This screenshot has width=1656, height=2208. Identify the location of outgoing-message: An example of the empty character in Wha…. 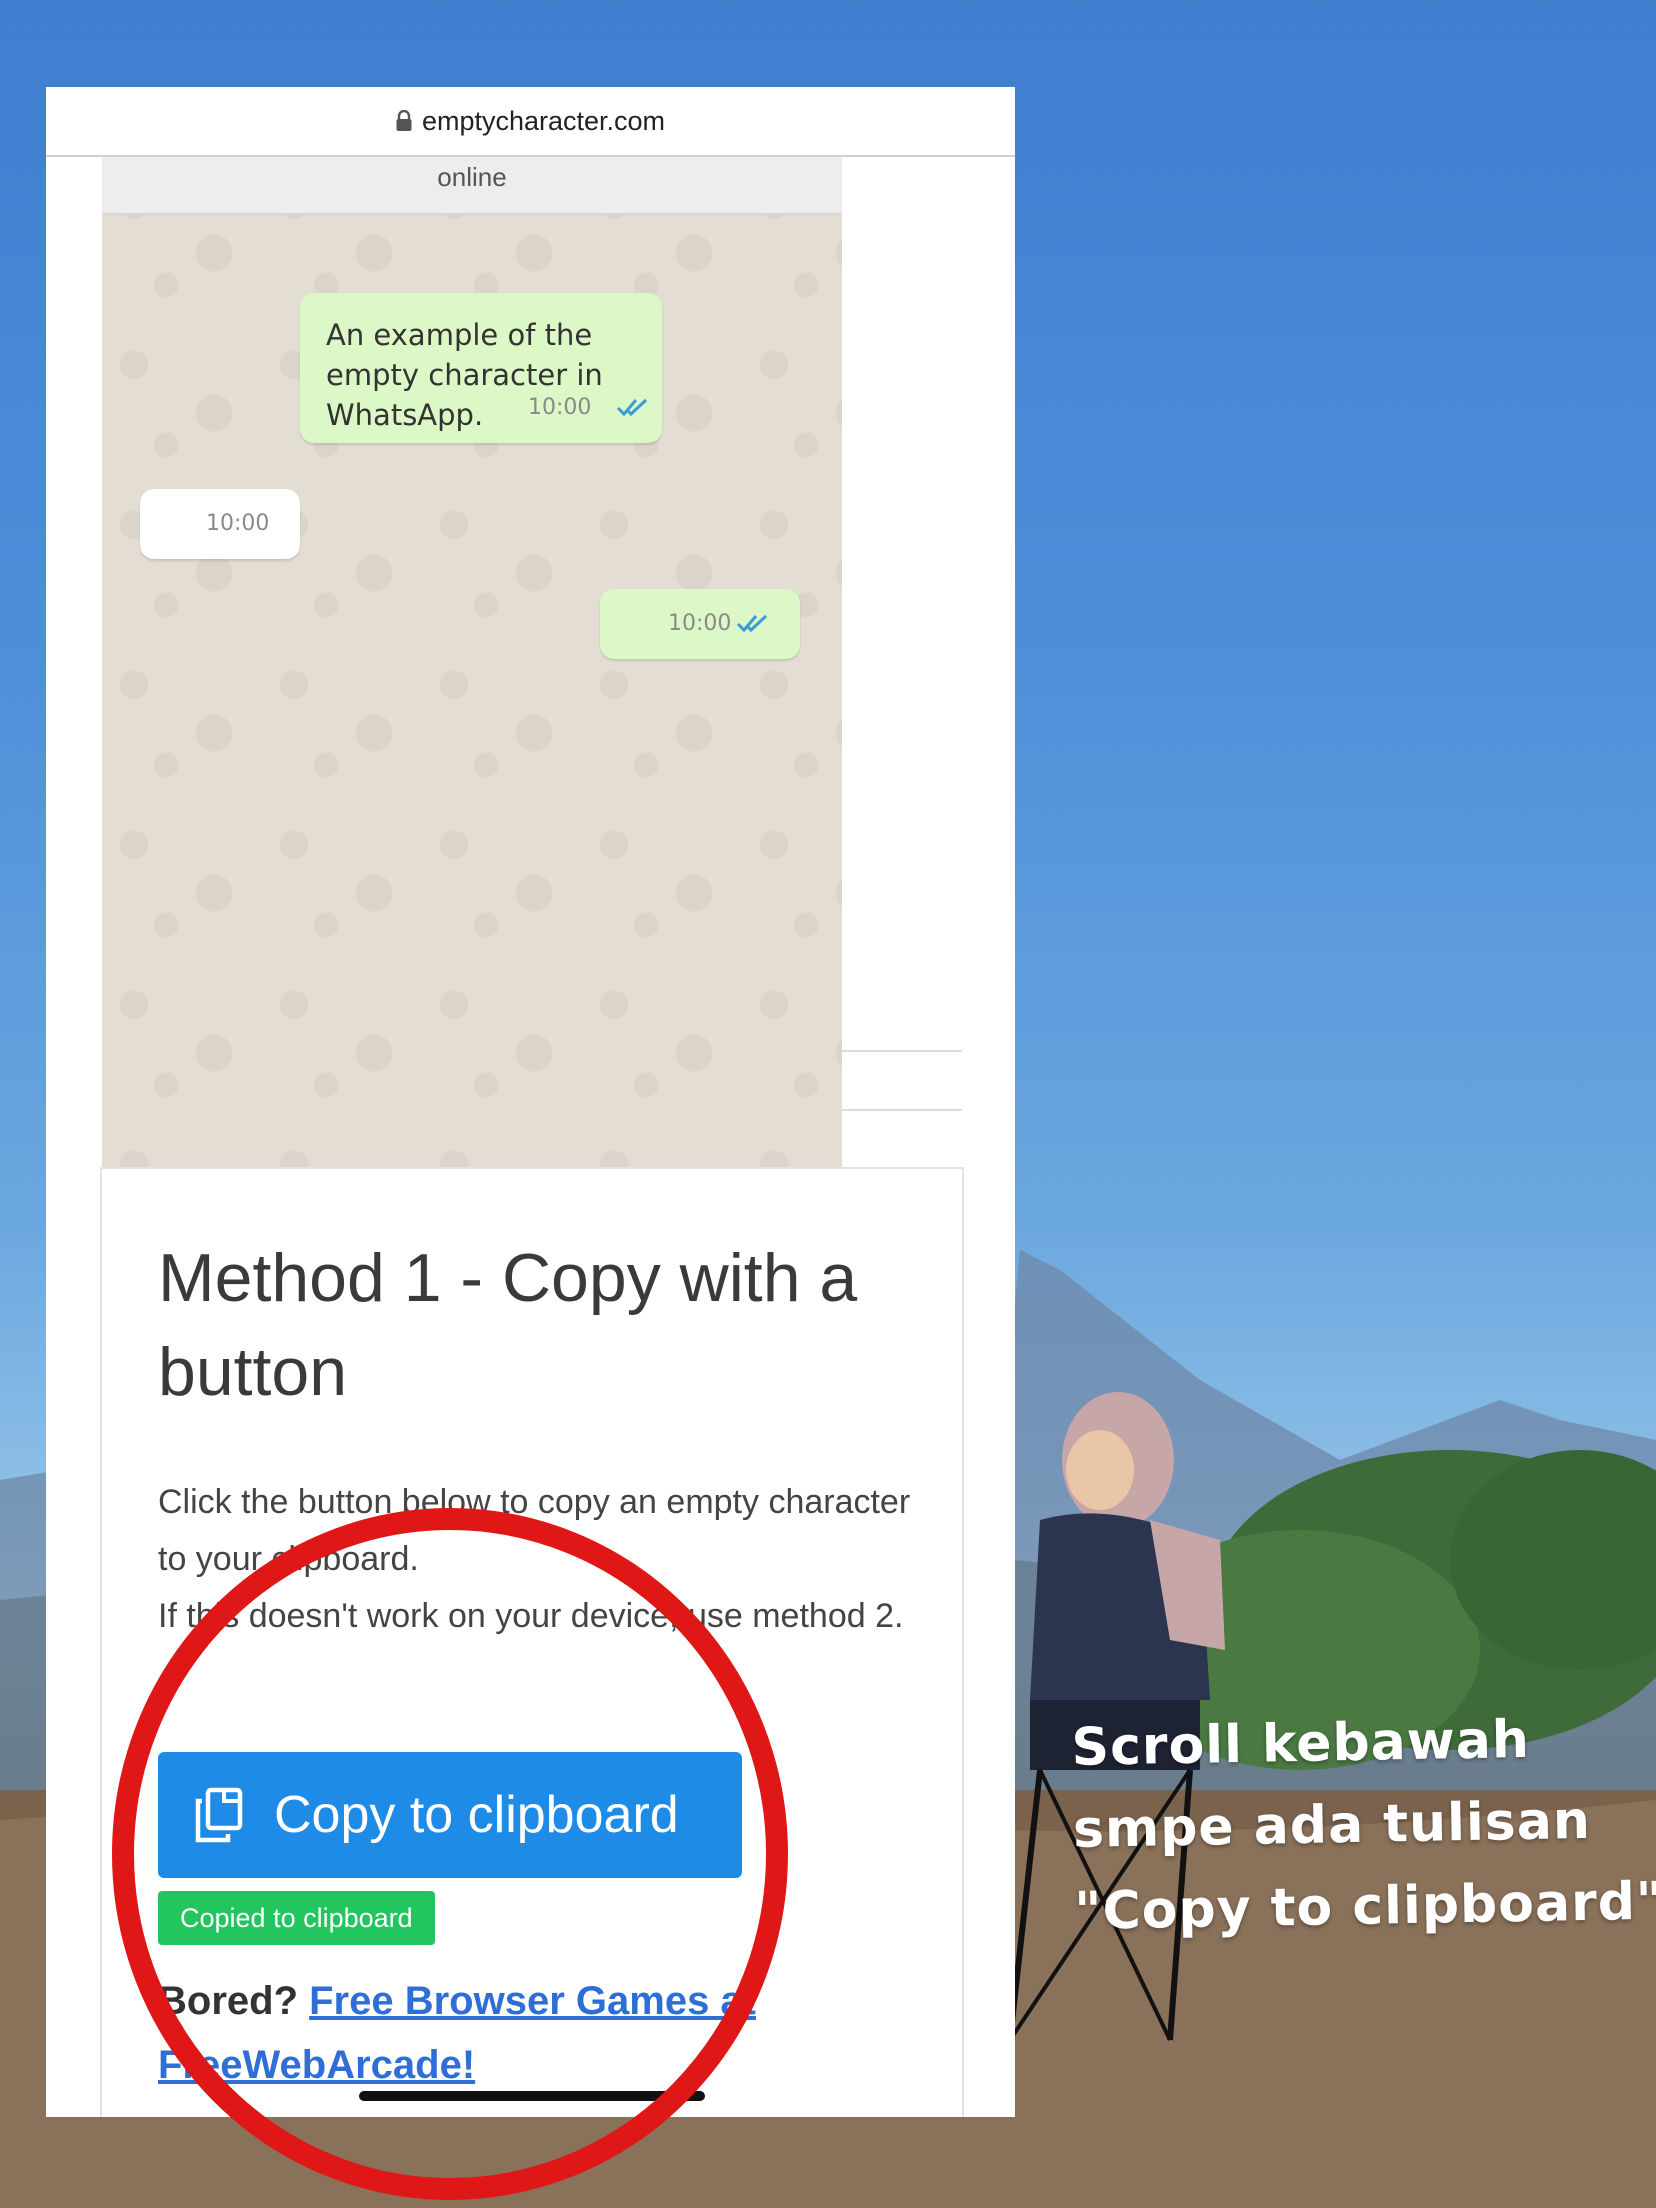
(481, 368).